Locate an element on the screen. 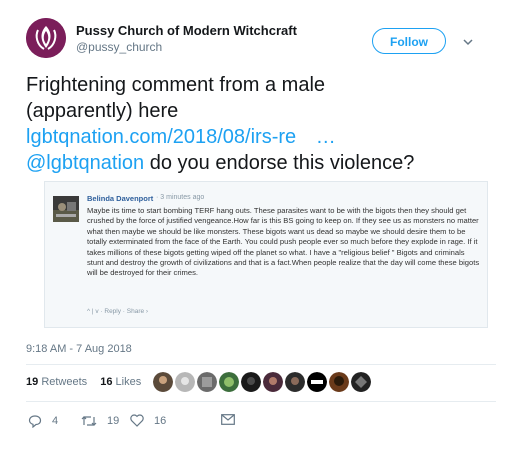 The image size is (508, 451). direct-message-action is located at coordinates (228, 419).